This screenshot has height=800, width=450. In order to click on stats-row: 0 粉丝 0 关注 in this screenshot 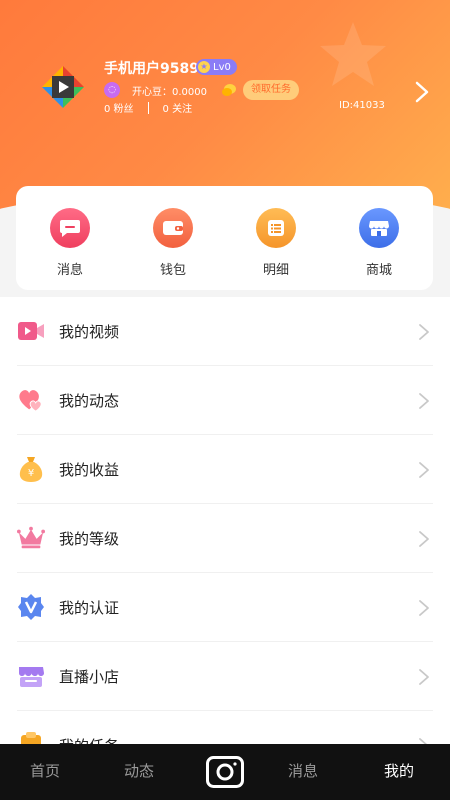, I will do `click(148, 107)`.